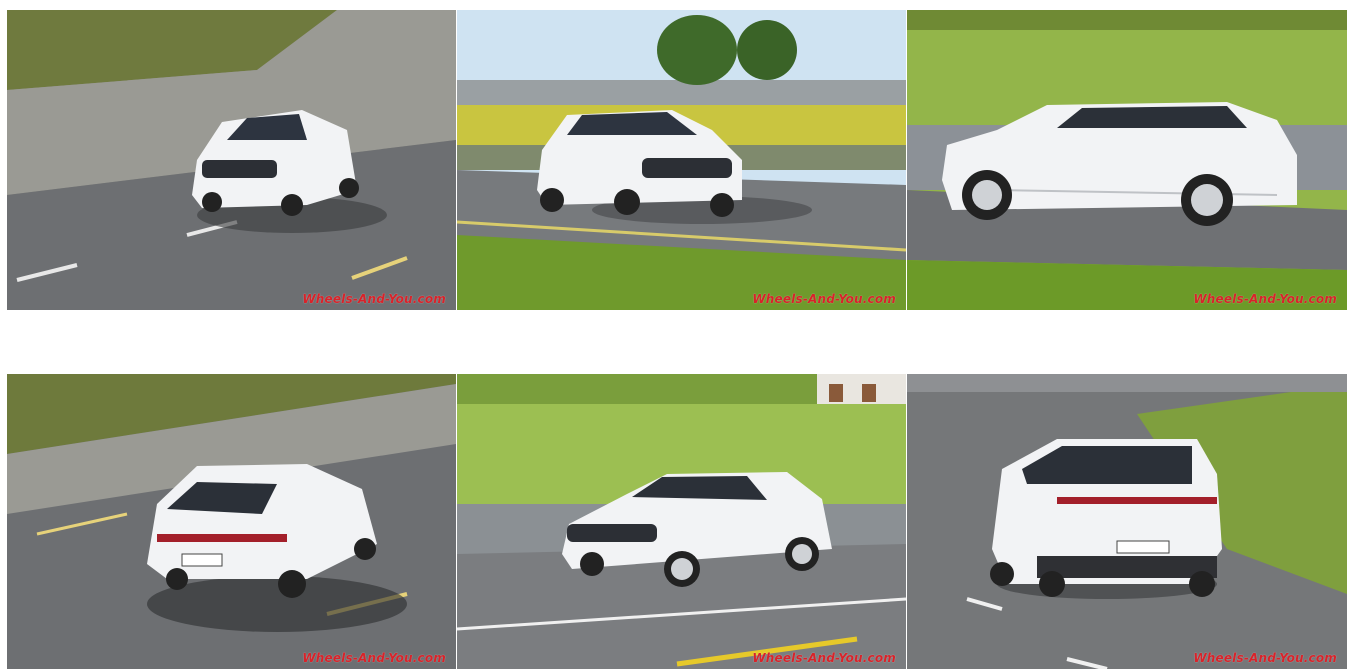 The height and width of the screenshot is (669, 1347). Describe the element at coordinates (1265, 299) in the screenshot. I see `photo-3-watermark: Wheels-And-You.com` at that location.